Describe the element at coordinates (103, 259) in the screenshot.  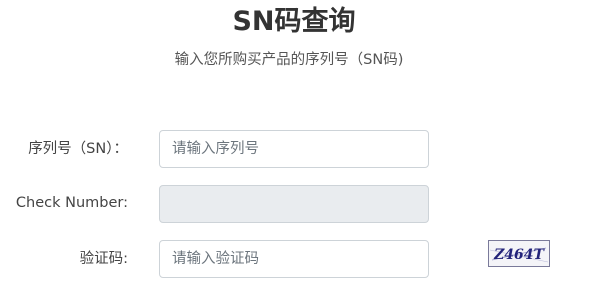
I see `captcha-label: 验证码:` at that location.